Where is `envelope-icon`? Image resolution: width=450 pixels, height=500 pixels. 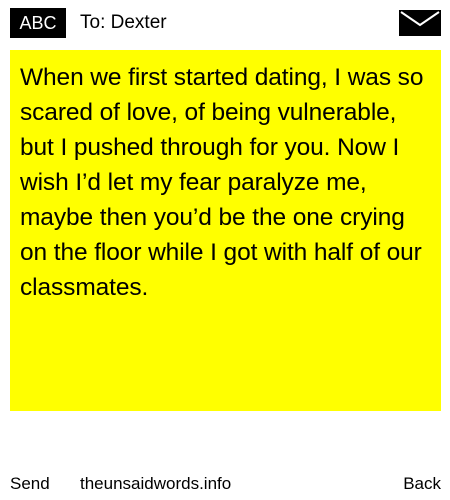 envelope-icon is located at coordinates (420, 23).